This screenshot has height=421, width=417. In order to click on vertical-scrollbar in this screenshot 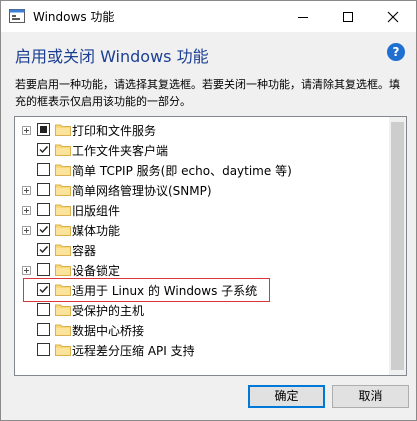, I will do `click(397, 246)`.